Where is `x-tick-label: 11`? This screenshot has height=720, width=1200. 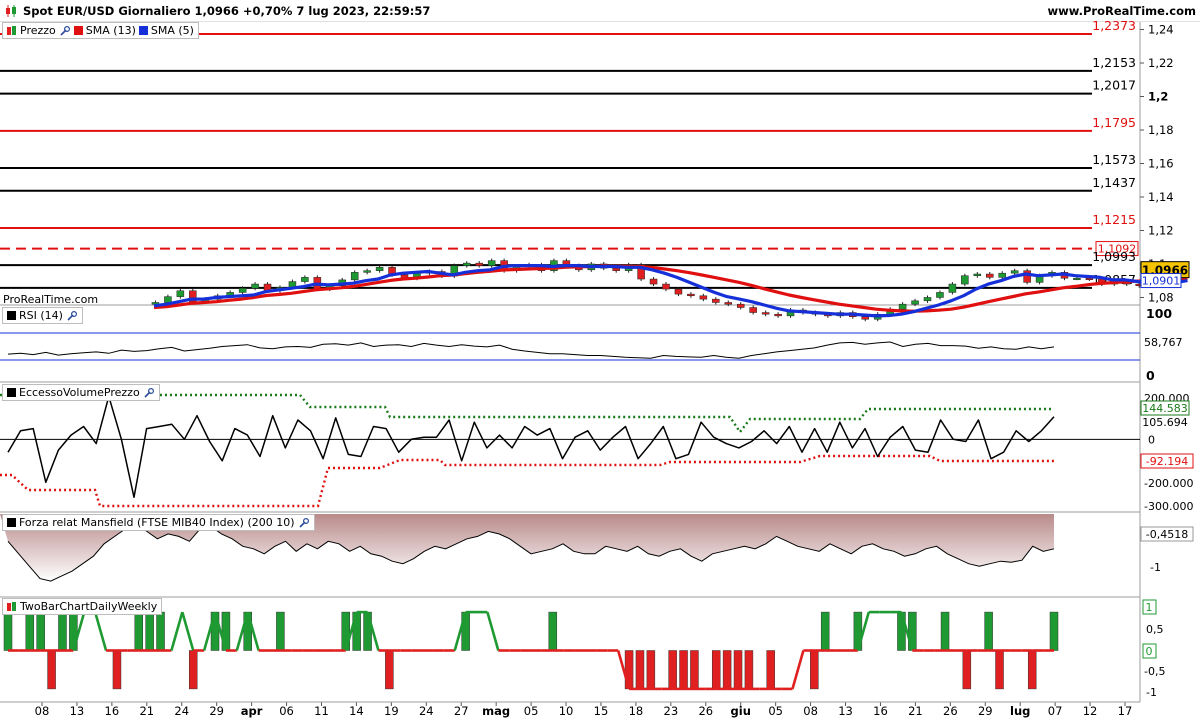 x-tick-label: 11 is located at coordinates (321, 711).